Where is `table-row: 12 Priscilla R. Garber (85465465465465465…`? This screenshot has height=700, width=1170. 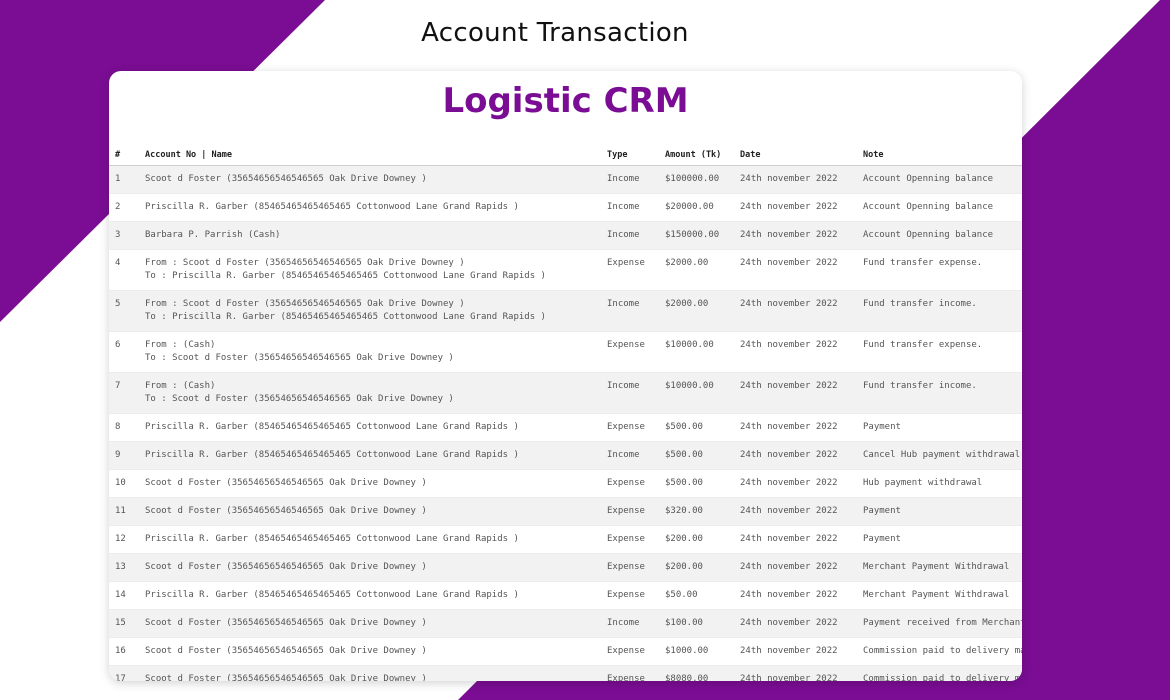
table-row: 12 Priscilla R. Garber (85465465465465465… is located at coordinates (565, 539).